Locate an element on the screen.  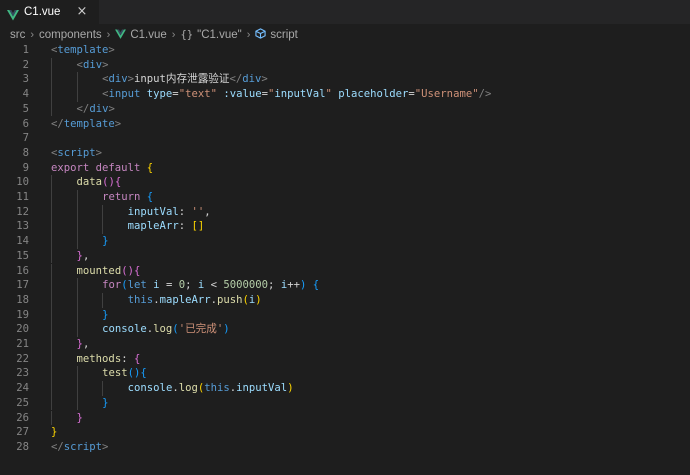
breadcrumb-item-components: components is located at coordinates (70, 35).